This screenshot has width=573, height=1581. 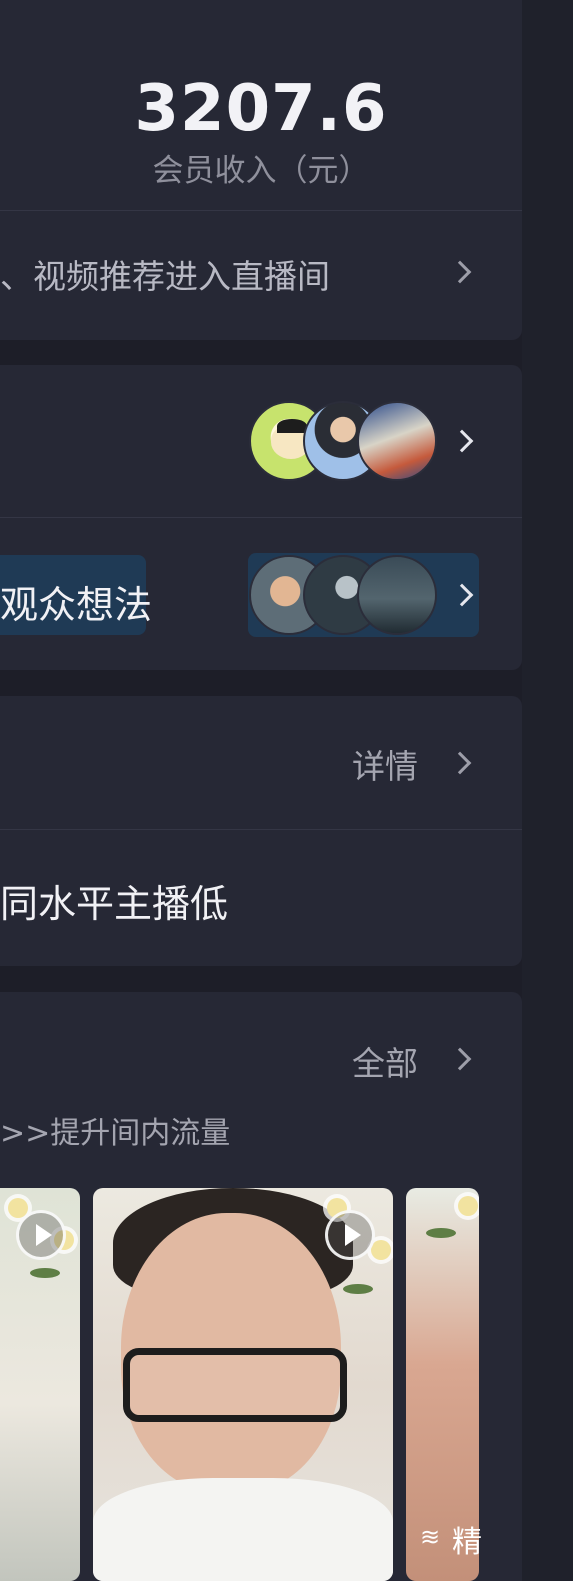 I want to click on glasses, so click(x=235, y=1385).